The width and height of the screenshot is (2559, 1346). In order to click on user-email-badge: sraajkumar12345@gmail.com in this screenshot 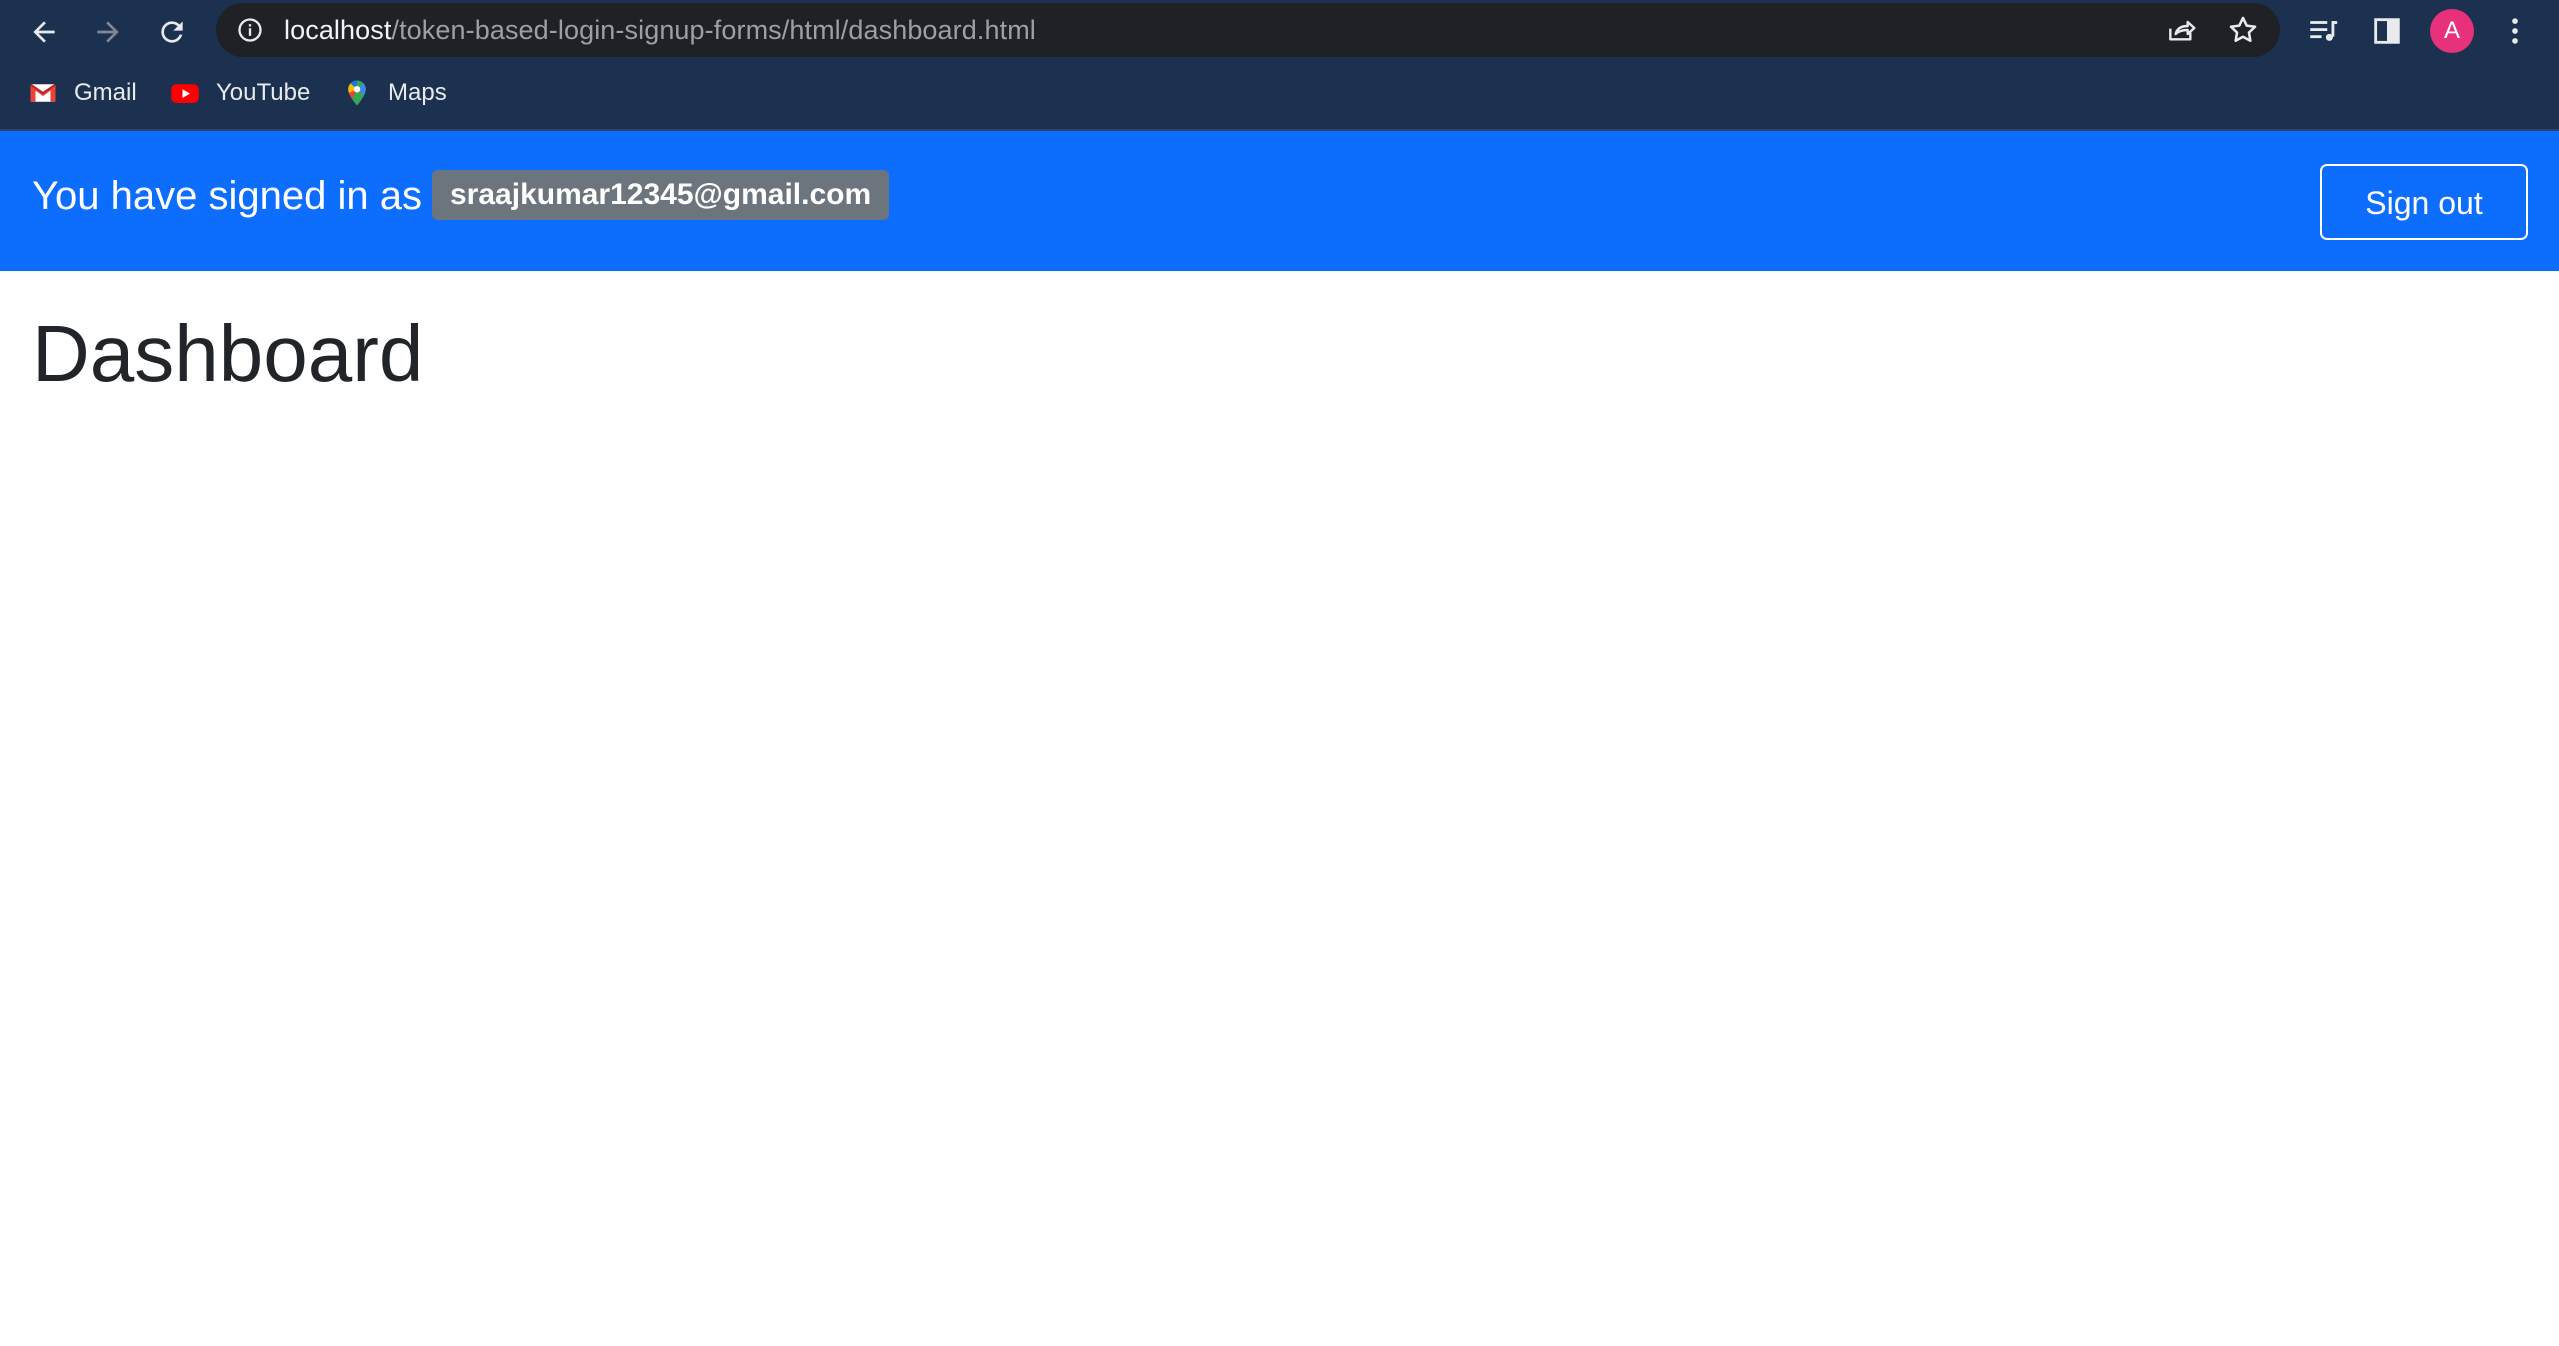, I will do `click(661, 195)`.